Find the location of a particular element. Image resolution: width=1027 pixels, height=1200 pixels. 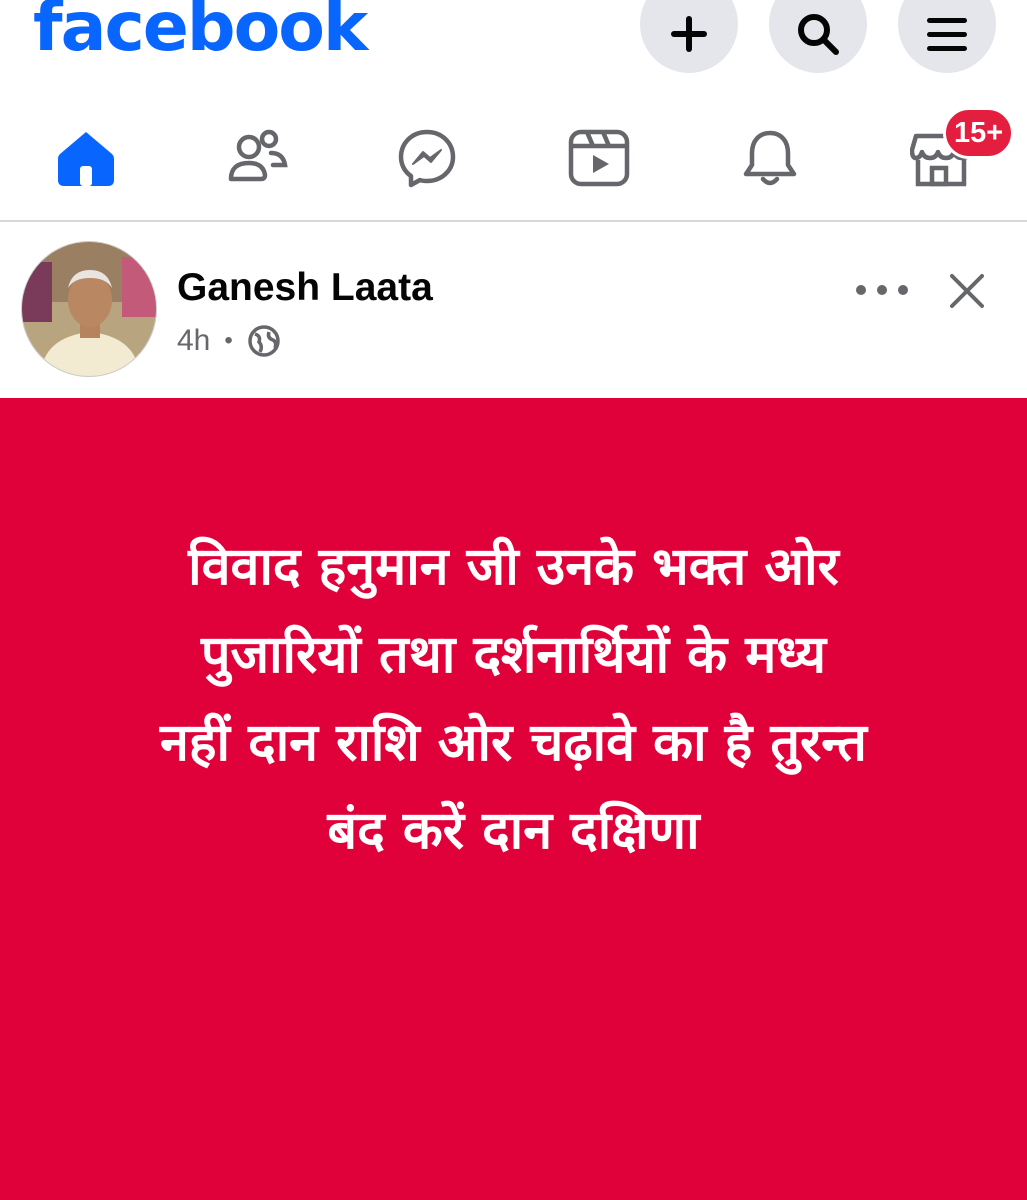

tab-home is located at coordinates (86, 157).